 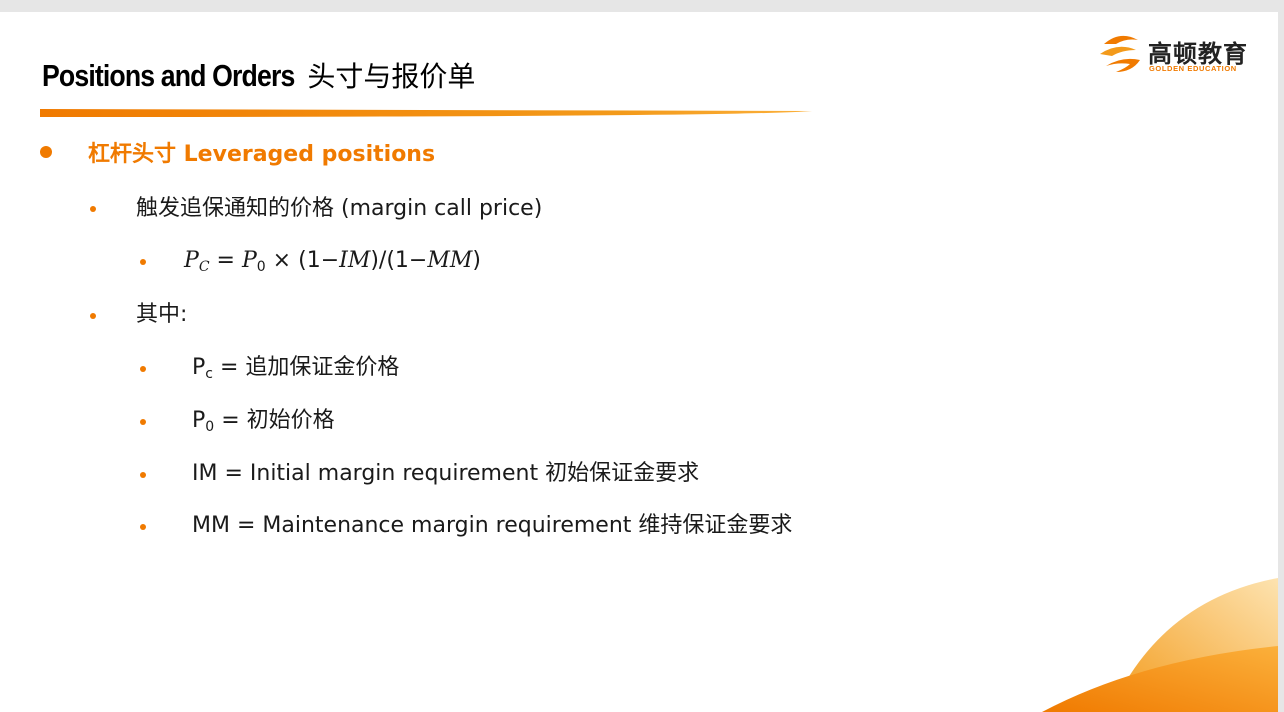 What do you see at coordinates (450, 260) in the screenshot?
I see `formula-mm: MM` at bounding box center [450, 260].